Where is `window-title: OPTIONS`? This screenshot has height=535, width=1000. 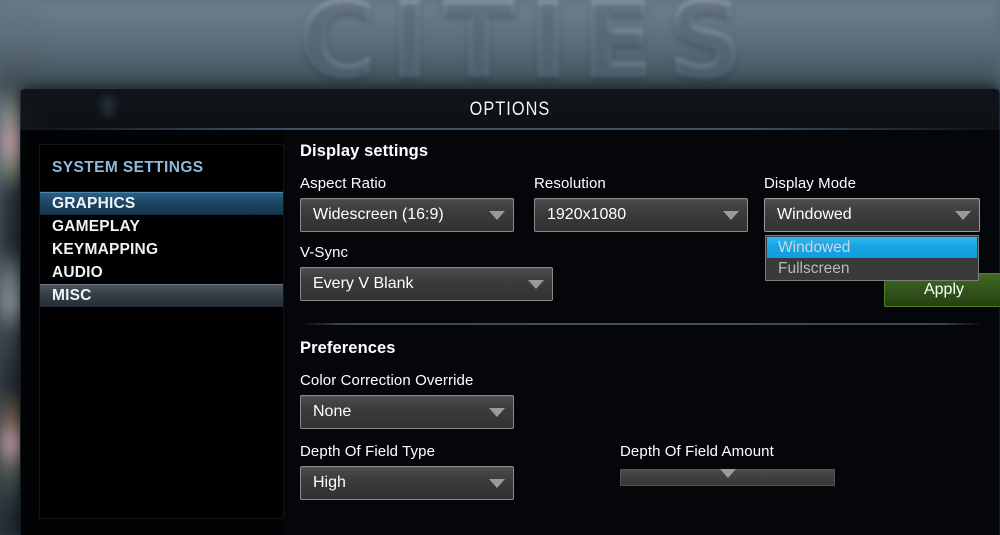 window-title: OPTIONS is located at coordinates (510, 109).